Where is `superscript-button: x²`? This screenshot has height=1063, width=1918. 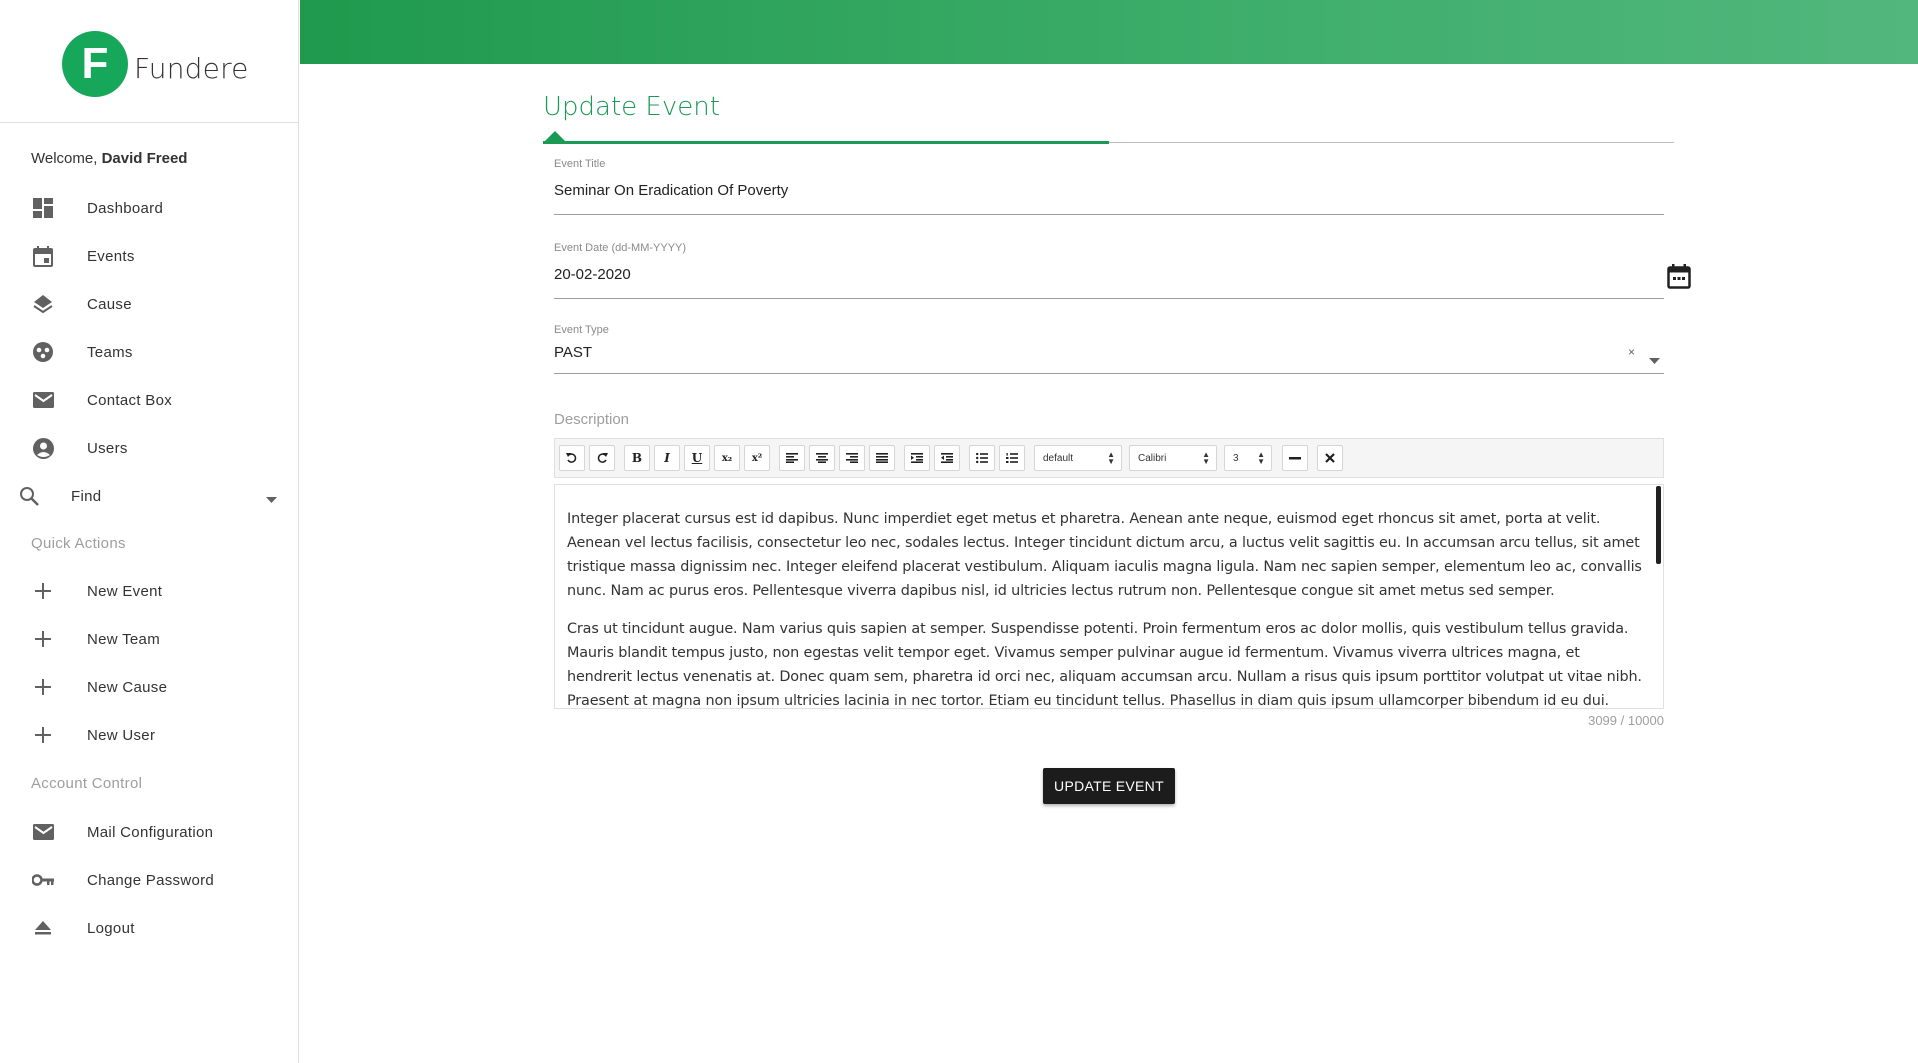
superscript-button: x² is located at coordinates (757, 458).